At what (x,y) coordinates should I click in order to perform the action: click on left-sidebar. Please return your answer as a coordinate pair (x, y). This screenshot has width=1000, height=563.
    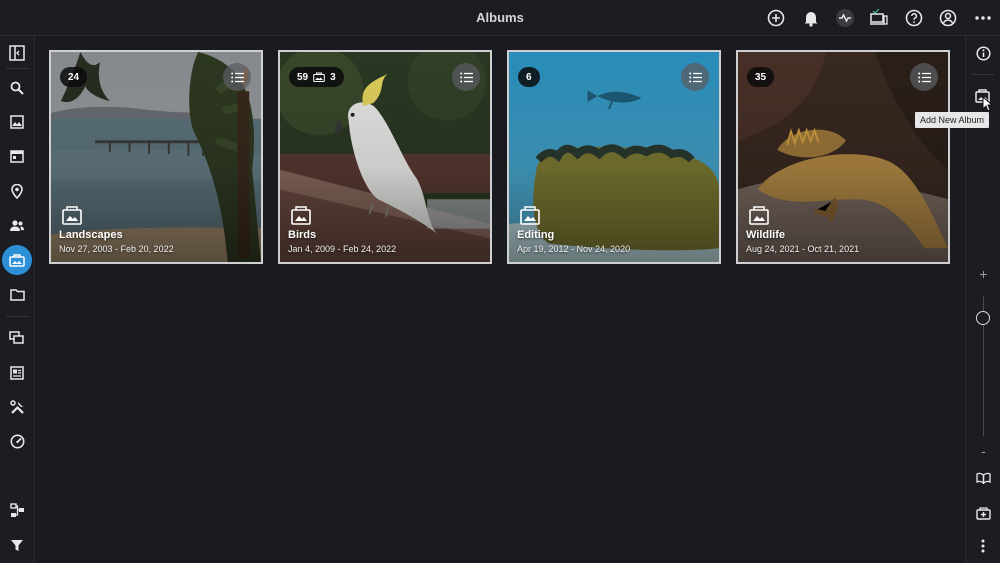
    Looking at the image, I should click on (17, 299).